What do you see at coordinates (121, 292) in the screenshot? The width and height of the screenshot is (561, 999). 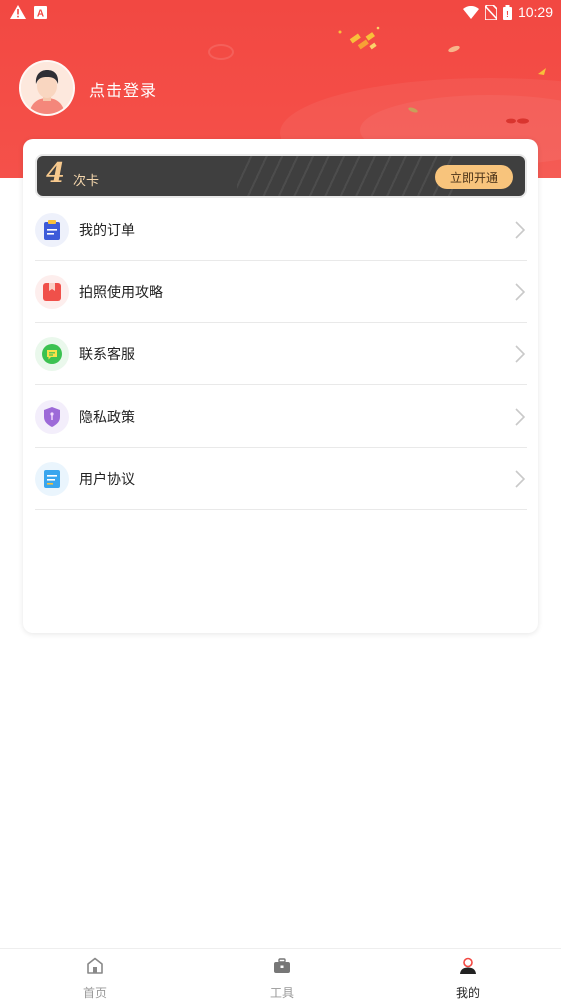 I see `menu-label: 拍照使用攻略` at bounding box center [121, 292].